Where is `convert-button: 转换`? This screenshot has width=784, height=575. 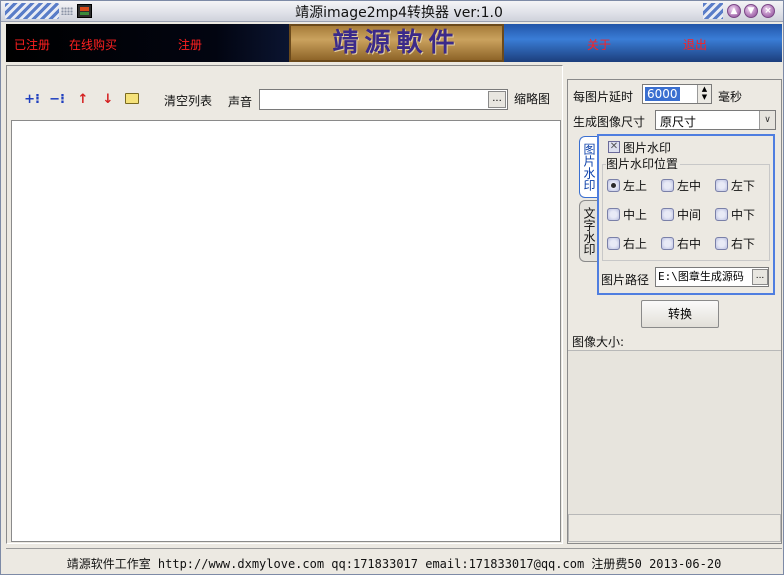 convert-button: 转换 is located at coordinates (680, 314).